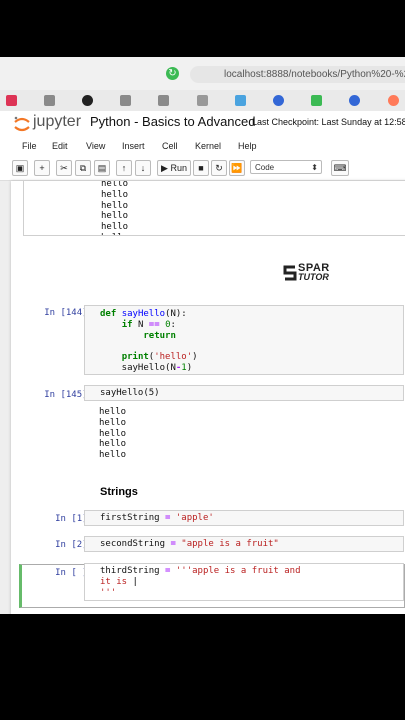  What do you see at coordinates (130, 393) in the screenshot?
I see `code-editor: sayHello(5)` at bounding box center [130, 393].